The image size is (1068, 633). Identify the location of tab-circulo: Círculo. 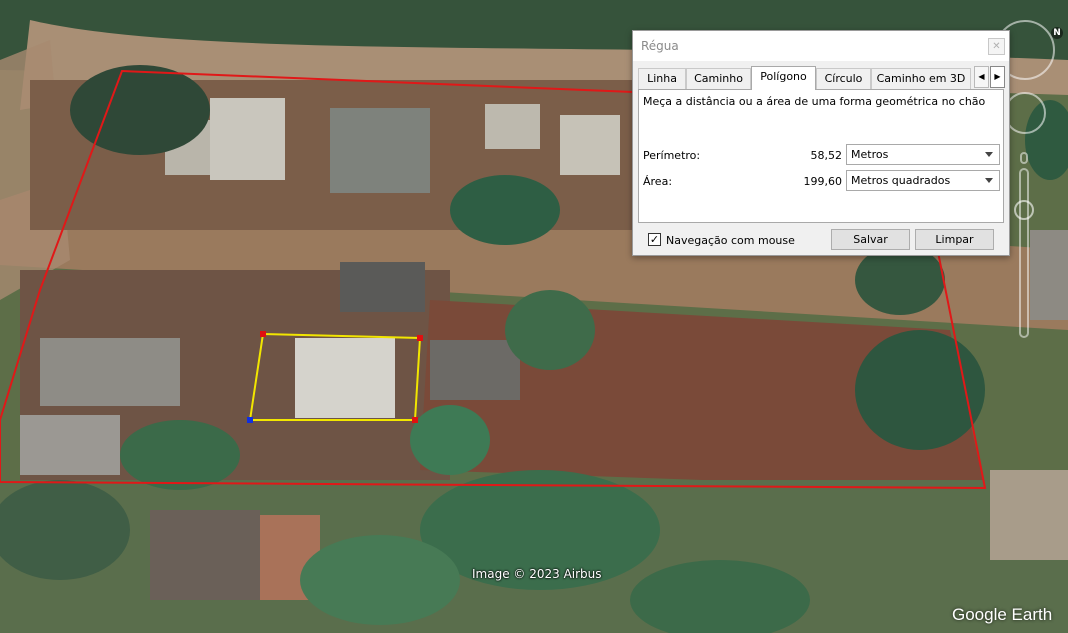
(843, 78).